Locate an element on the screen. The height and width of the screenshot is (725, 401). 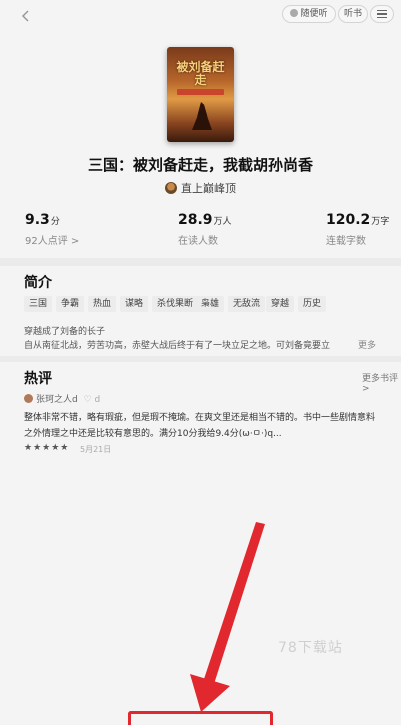
cover-banner is located at coordinates (200, 92).